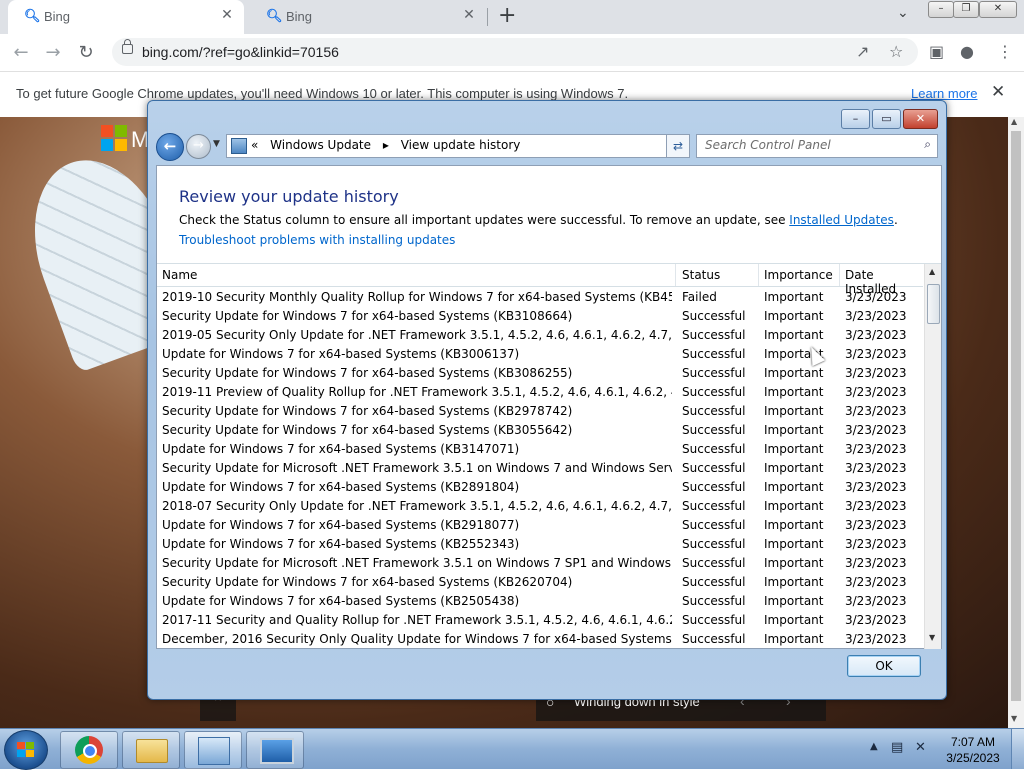 Image resolution: width=1024 pixels, height=770 pixels. I want to click on new-tab-button: +, so click(507, 15).